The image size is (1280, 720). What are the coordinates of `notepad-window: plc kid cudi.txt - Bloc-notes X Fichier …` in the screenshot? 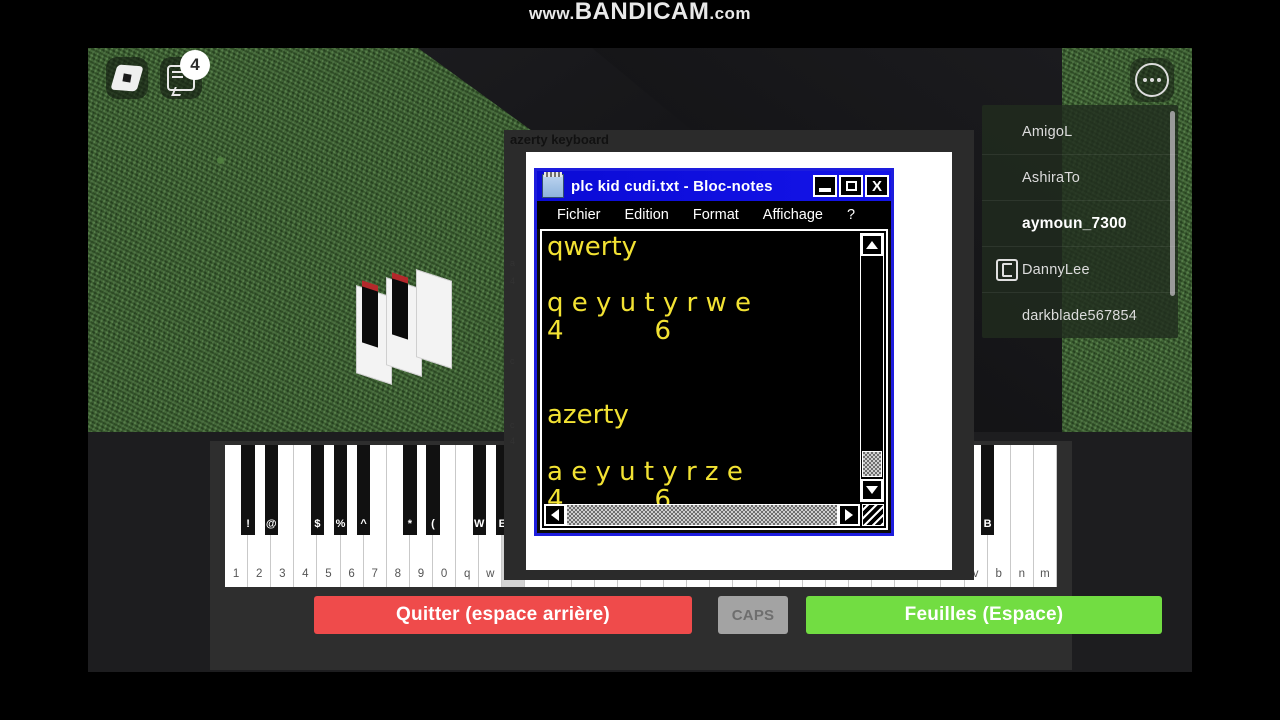 It's located at (714, 352).